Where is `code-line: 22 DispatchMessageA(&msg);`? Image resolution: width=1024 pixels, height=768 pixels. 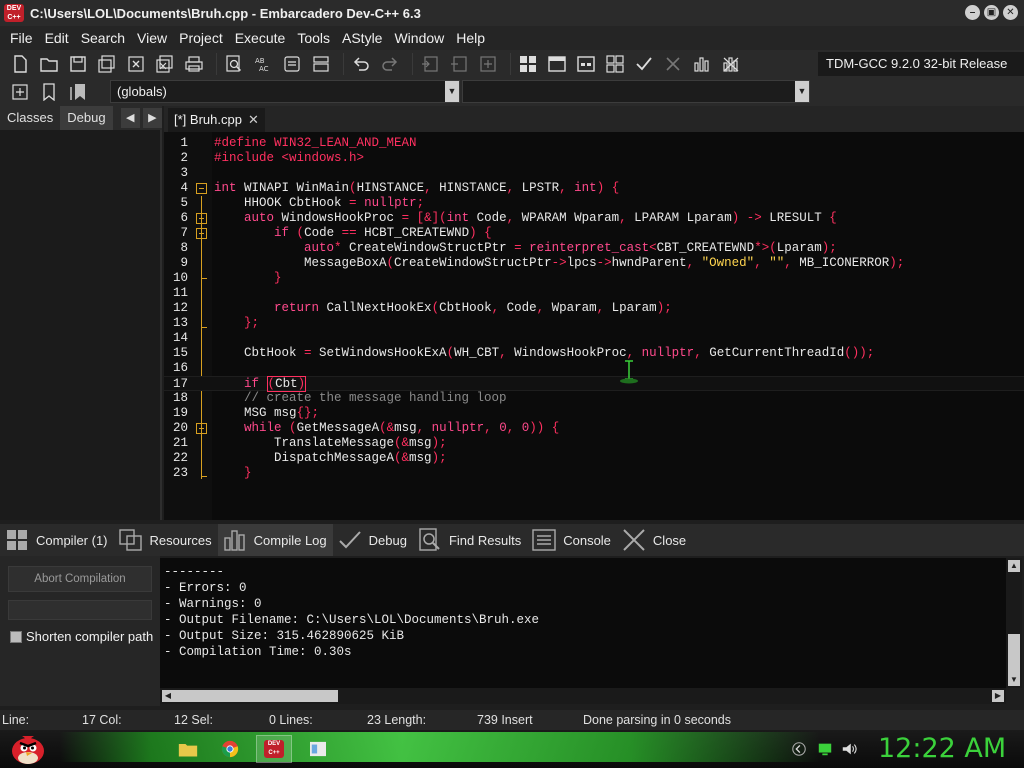 code-line: 22 DispatchMessageA(&msg); is located at coordinates (594, 458).